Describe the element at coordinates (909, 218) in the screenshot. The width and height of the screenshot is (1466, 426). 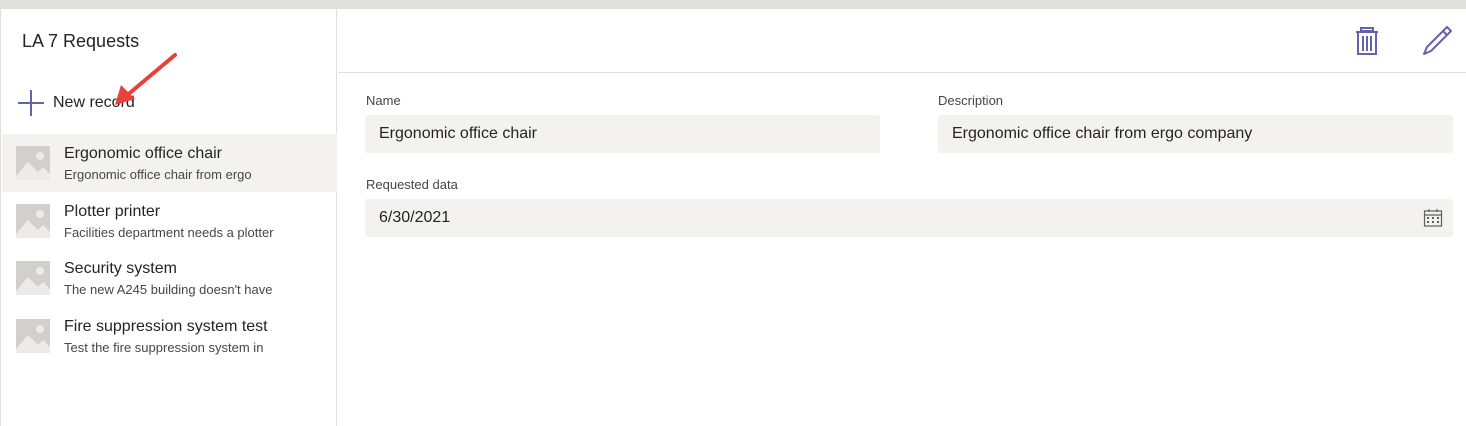
I see `requested-date-field: 6/30/2021` at that location.